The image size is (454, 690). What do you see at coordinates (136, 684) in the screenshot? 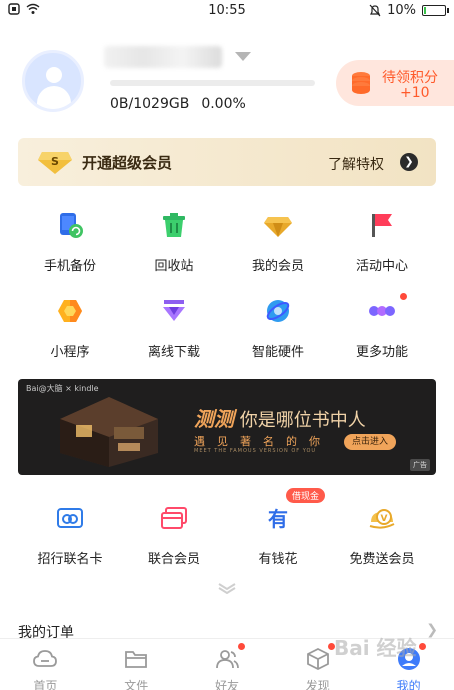
I see `tab-label: 文件` at bounding box center [136, 684].